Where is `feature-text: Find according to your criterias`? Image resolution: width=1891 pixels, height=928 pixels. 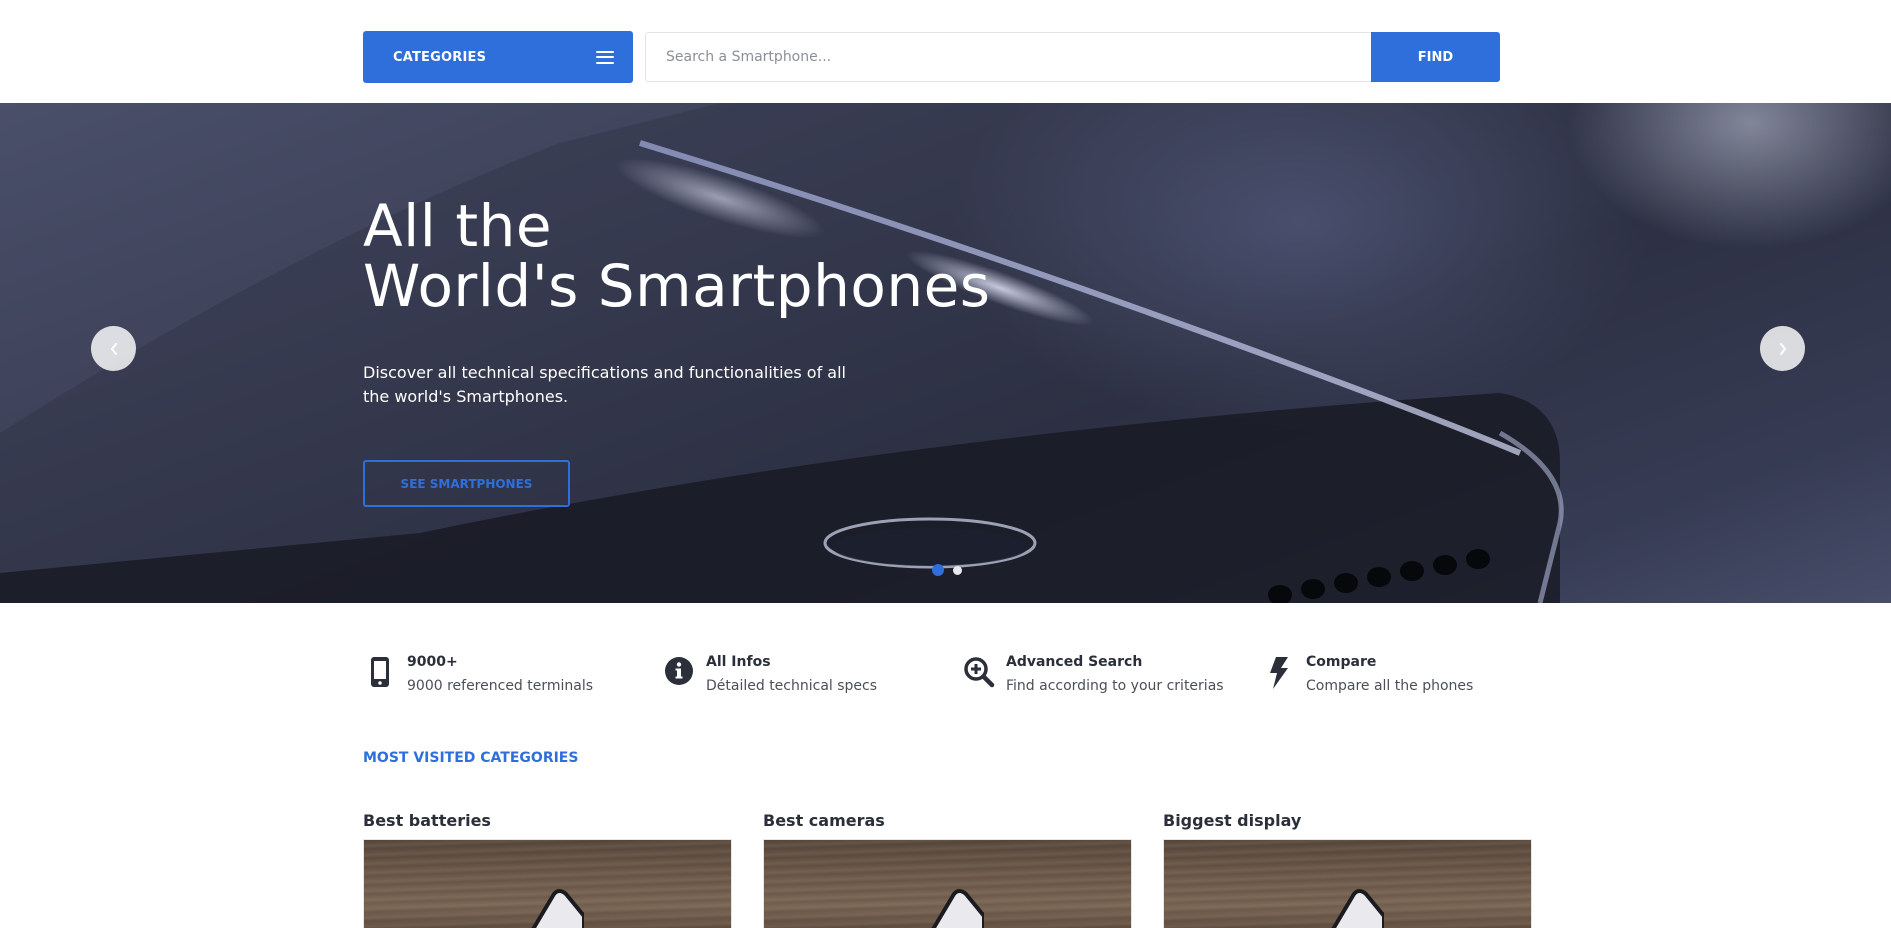 feature-text: Find according to your criterias is located at coordinates (1115, 686).